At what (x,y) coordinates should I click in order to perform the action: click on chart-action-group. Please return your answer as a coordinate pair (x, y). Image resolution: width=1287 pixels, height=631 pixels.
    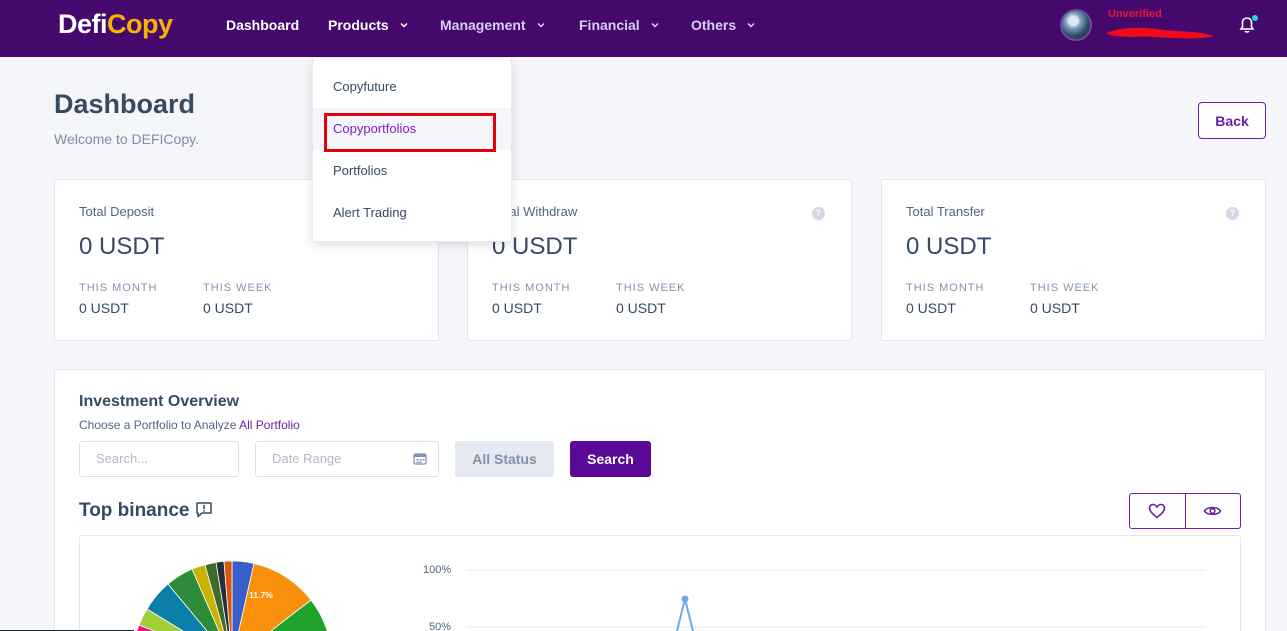
    Looking at the image, I should click on (1185, 511).